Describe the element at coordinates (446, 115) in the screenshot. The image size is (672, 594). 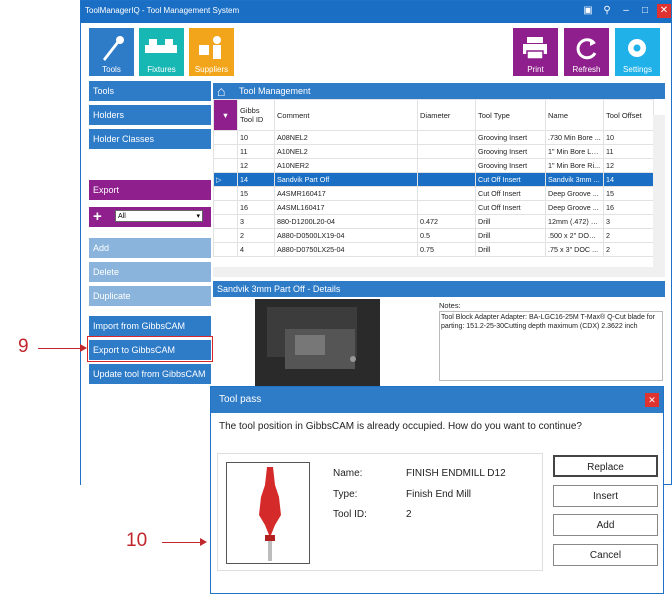
I see `col-diameter: Diameter` at that location.